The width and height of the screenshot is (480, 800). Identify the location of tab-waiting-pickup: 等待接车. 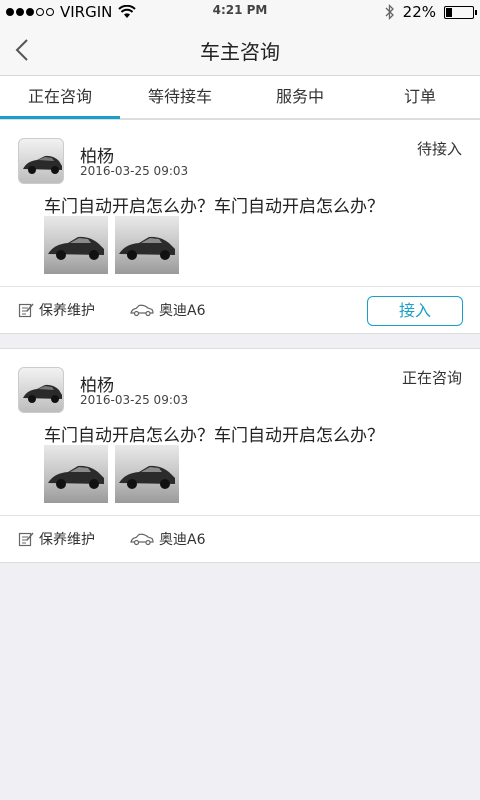
(180, 97).